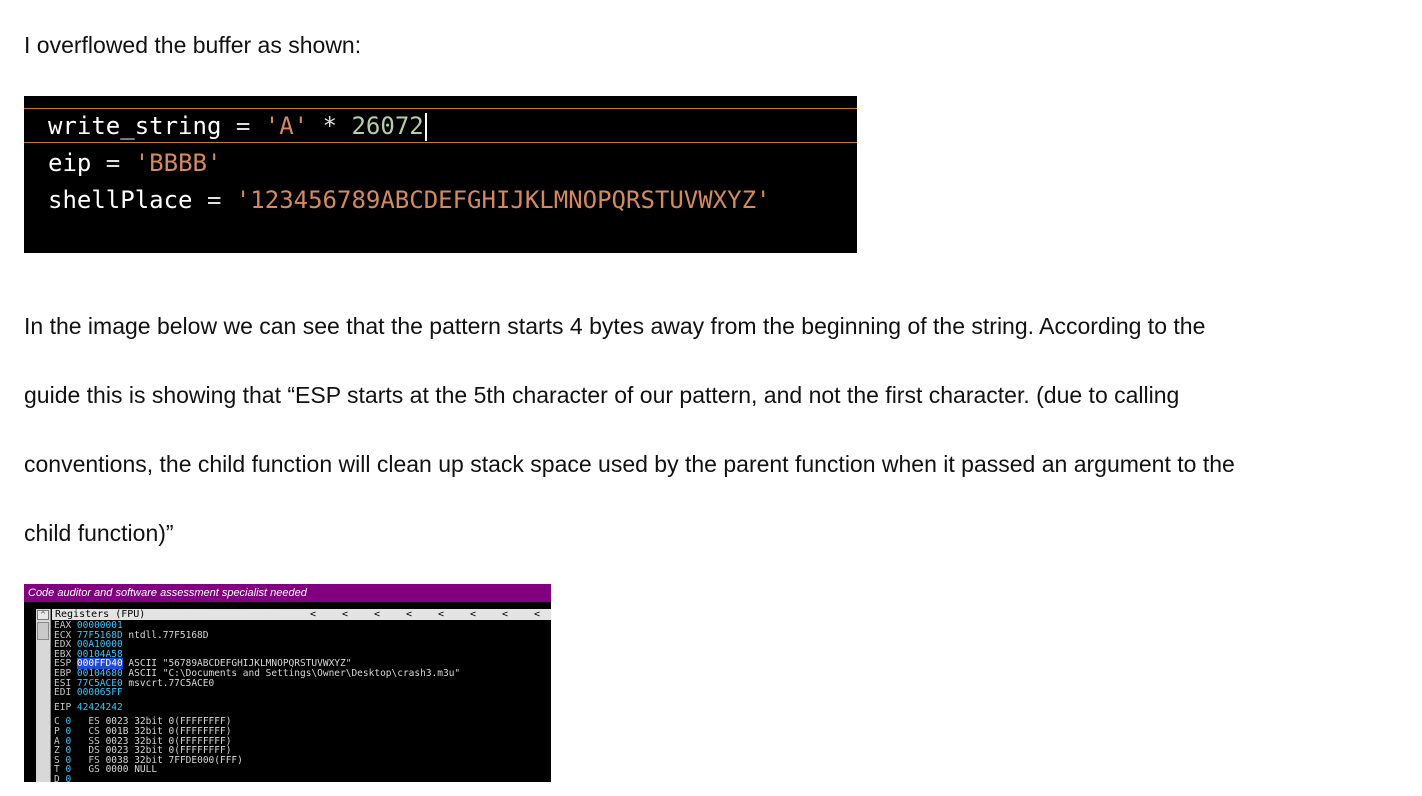 The height and width of the screenshot is (796, 1422). I want to click on body-paragraph-line-4: child function)”, so click(99, 533).